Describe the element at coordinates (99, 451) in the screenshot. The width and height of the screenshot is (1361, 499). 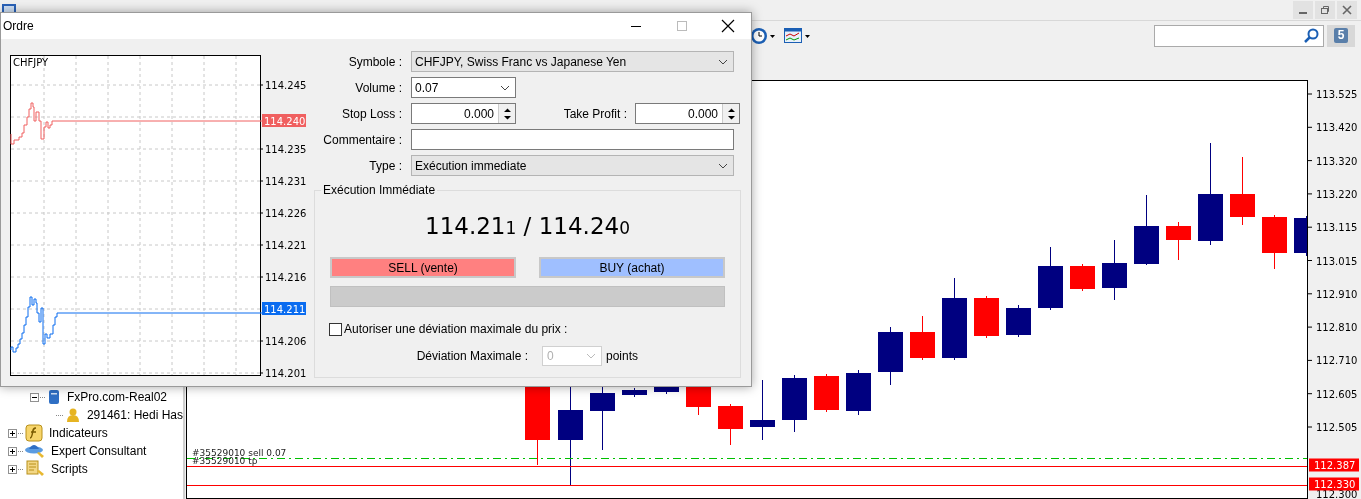
I see `tree-item: Expert Consultant` at that location.